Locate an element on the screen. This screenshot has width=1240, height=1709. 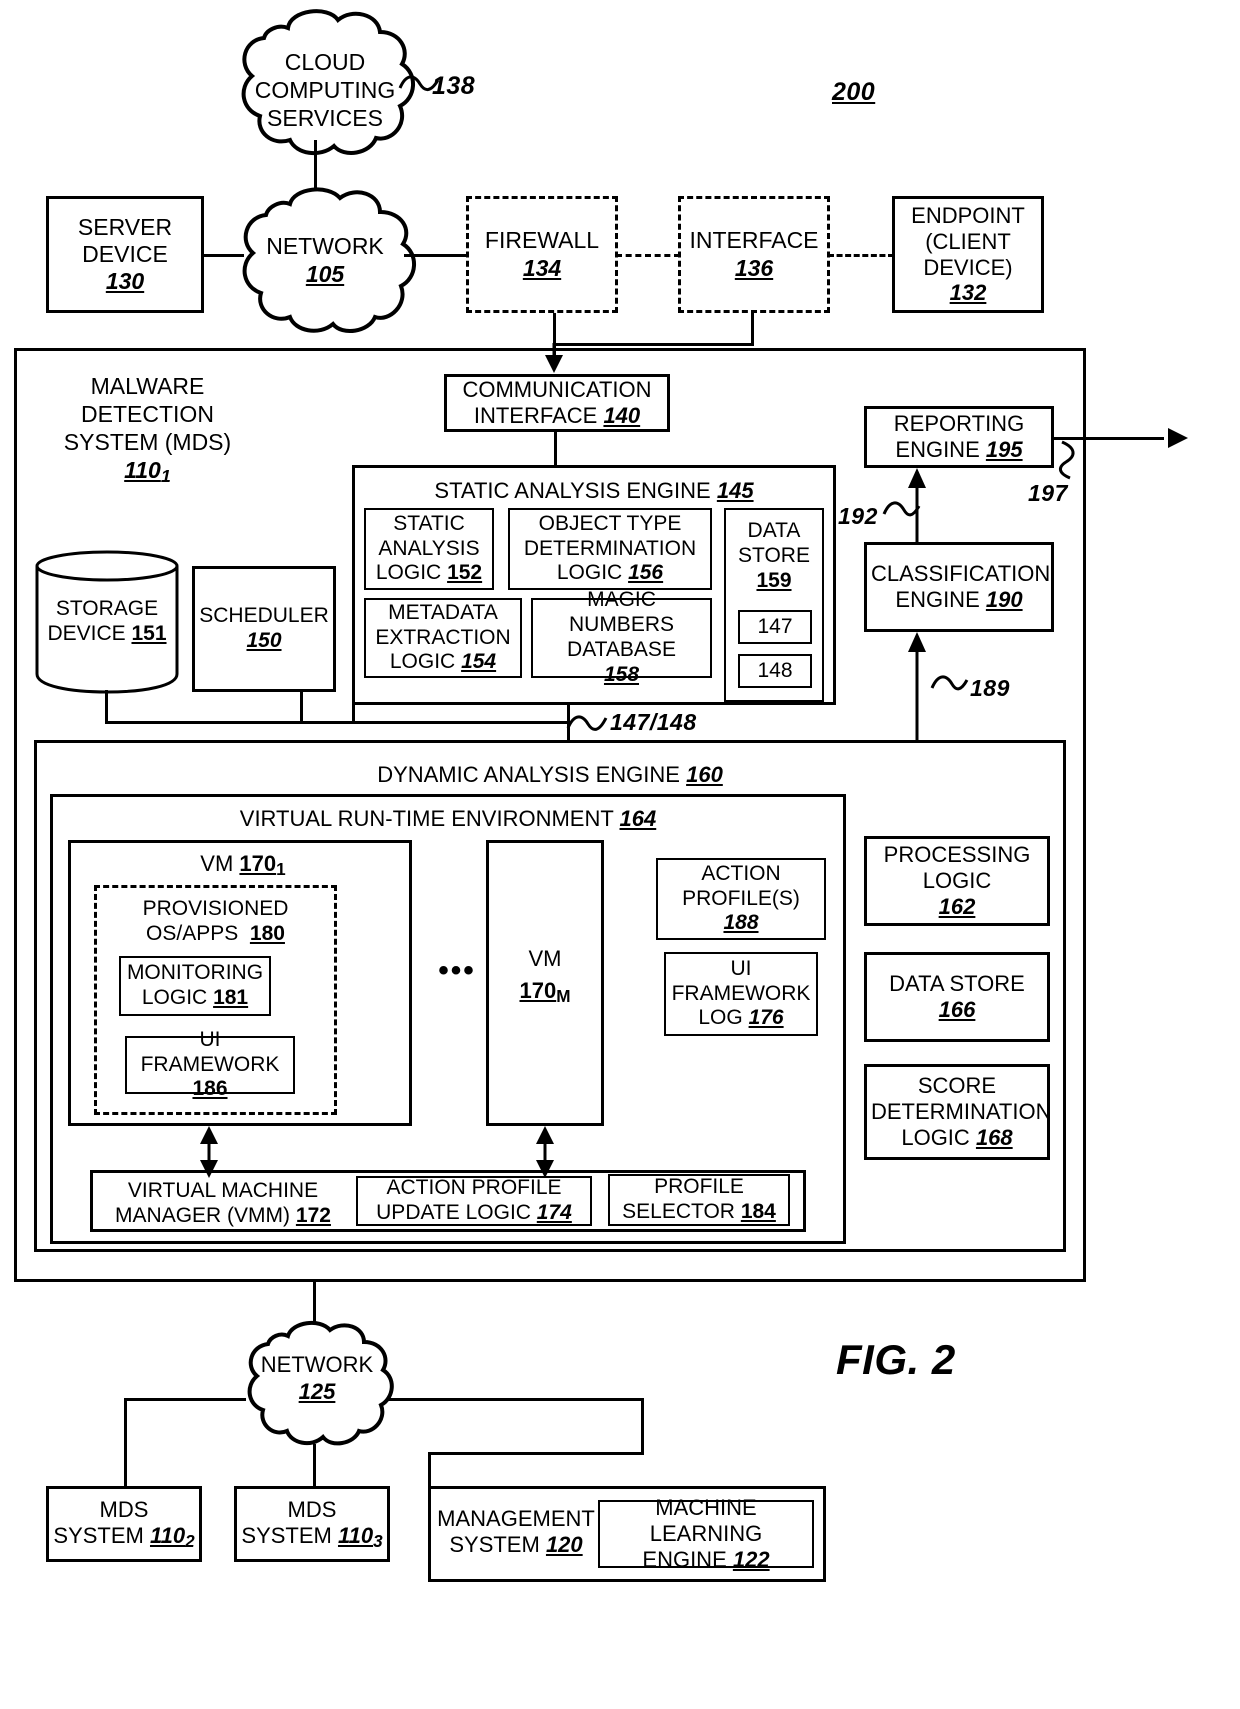
comm-if-to-sae-line is located at coordinates (555, 449).